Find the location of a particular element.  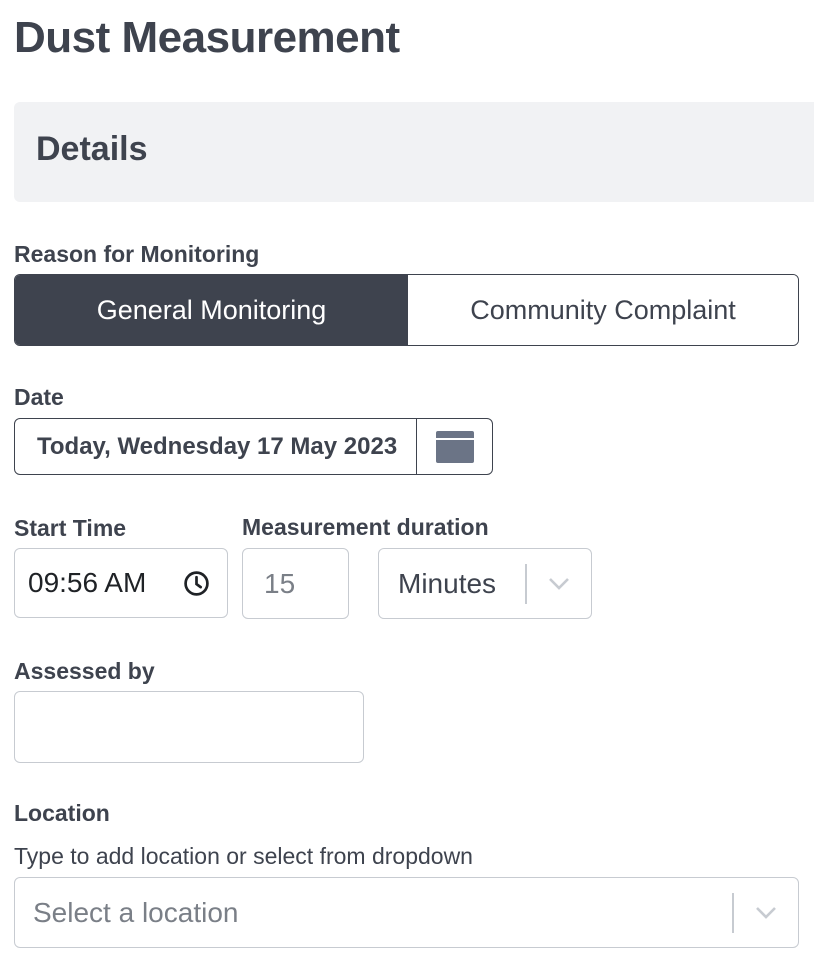

calendar-button is located at coordinates (454, 446).